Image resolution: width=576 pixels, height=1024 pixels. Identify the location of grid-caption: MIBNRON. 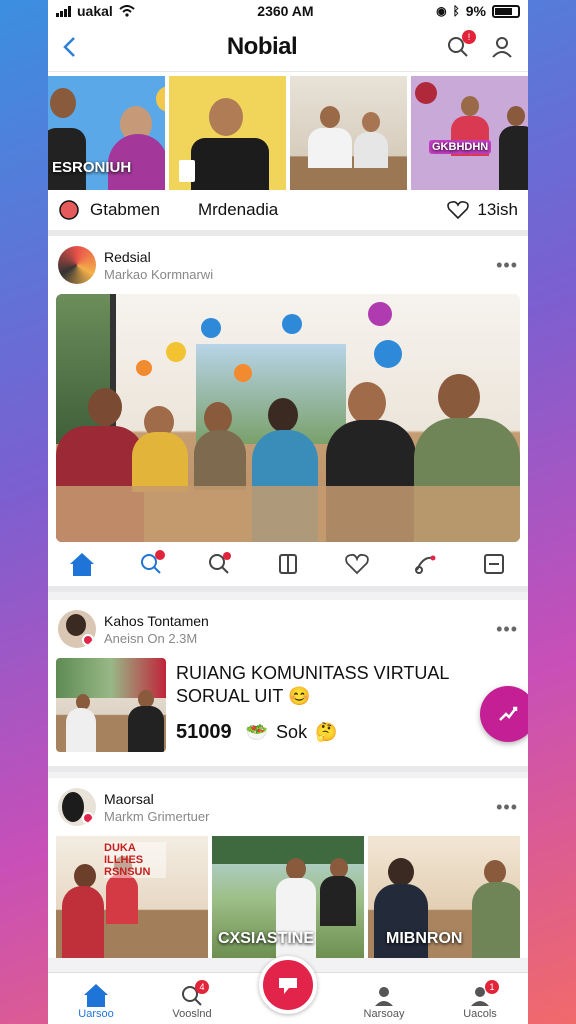
(424, 938).